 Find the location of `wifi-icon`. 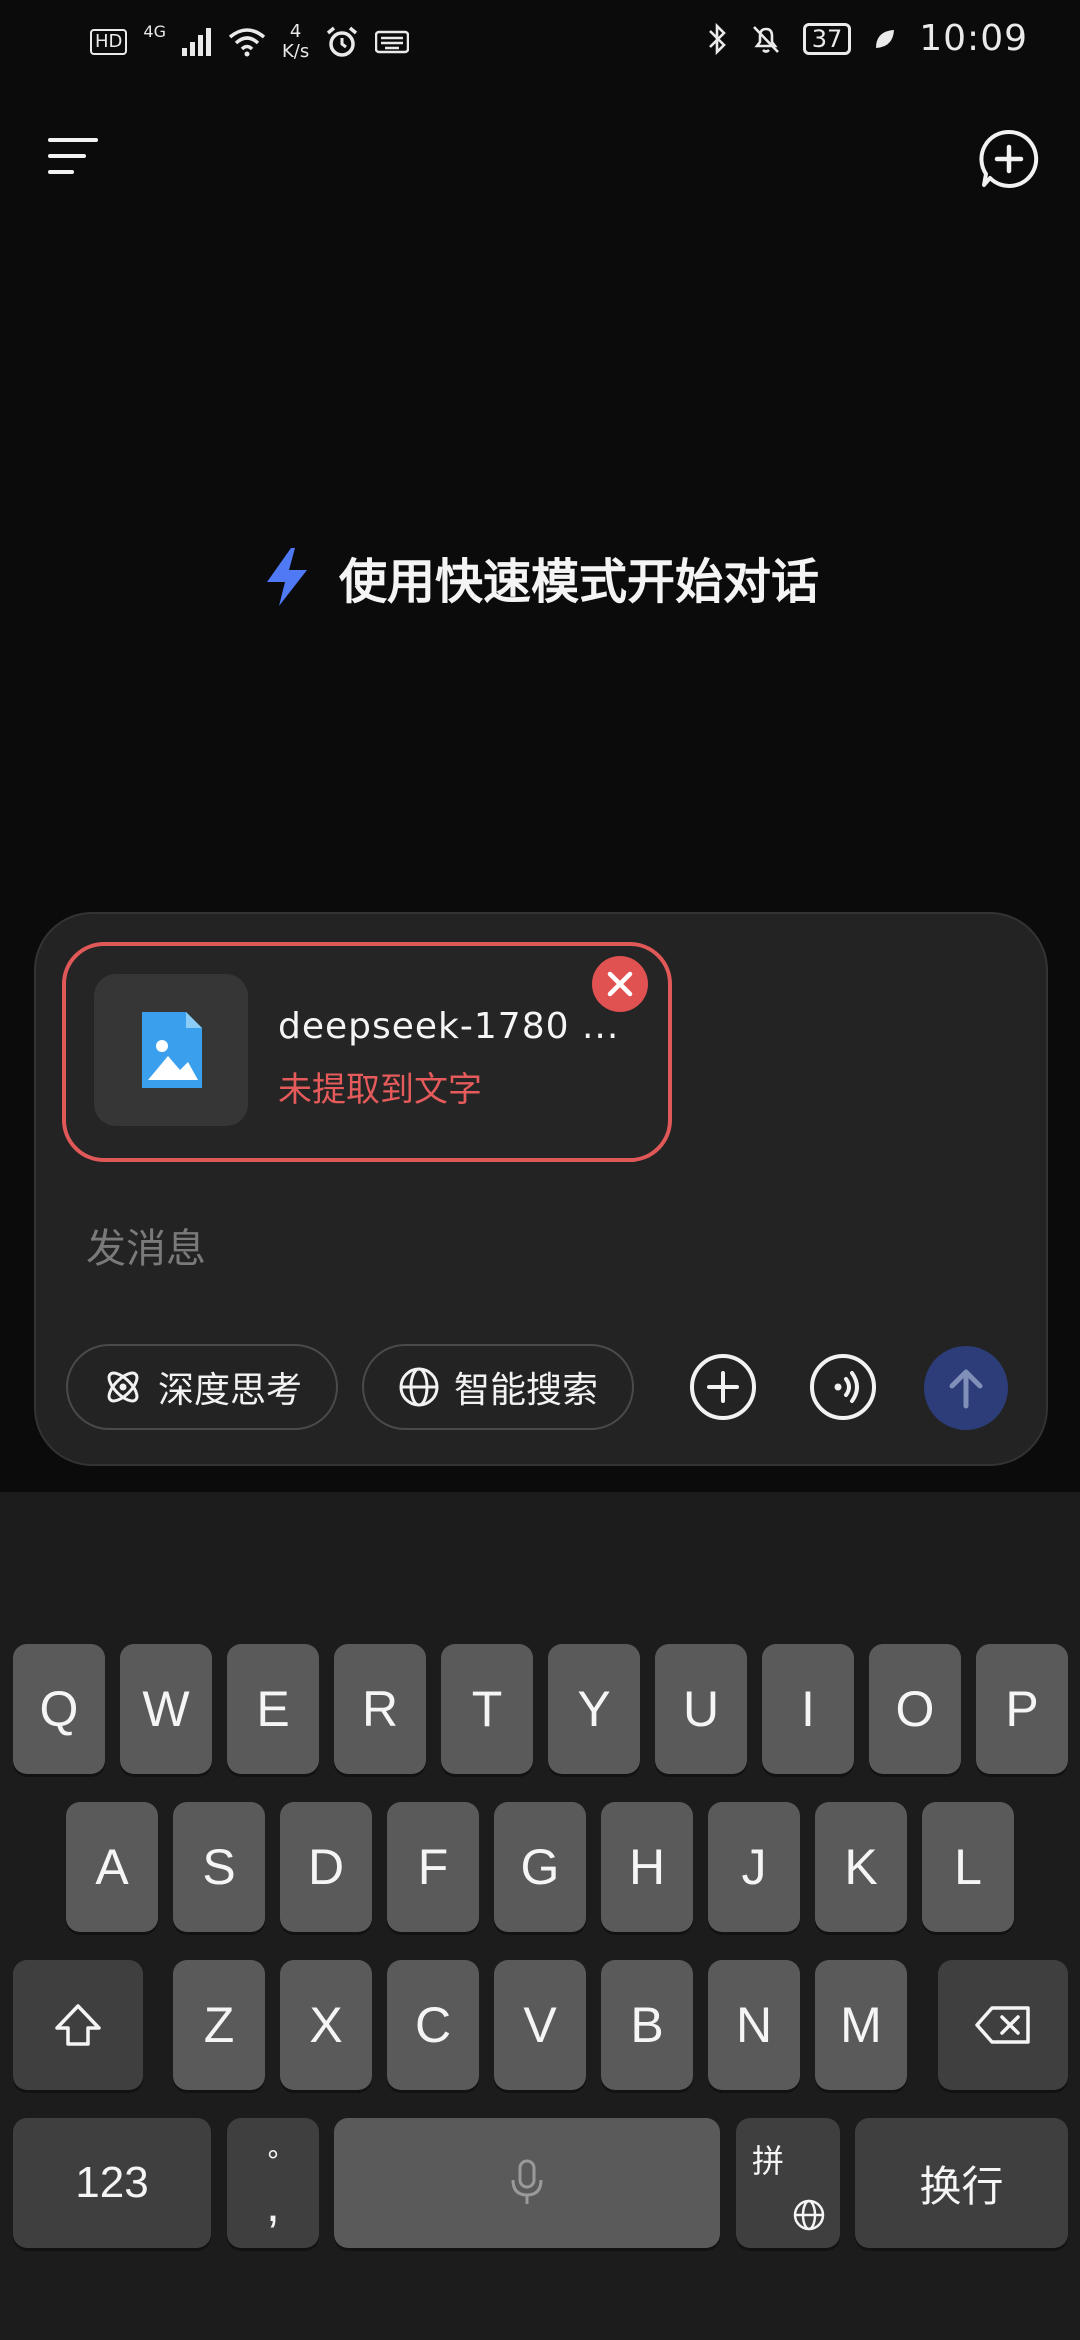

wifi-icon is located at coordinates (247, 42).